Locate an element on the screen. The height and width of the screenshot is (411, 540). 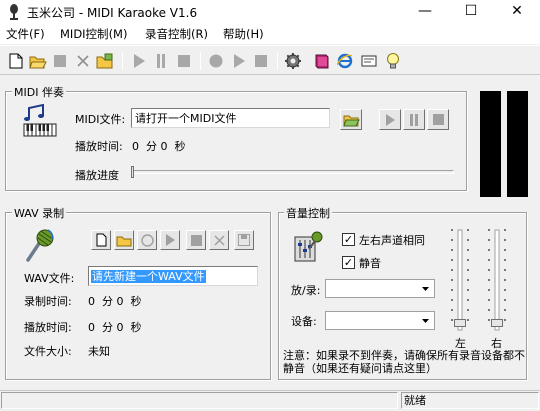
internet-explorer-icon is located at coordinates (345, 61).